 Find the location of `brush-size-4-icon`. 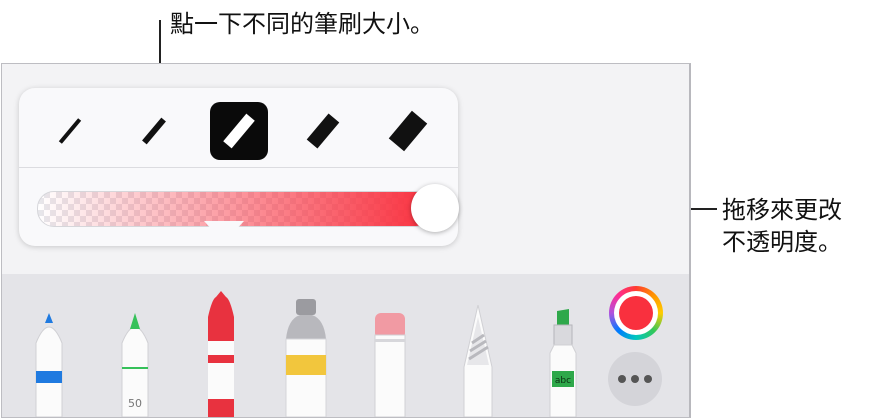

brush-size-4-icon is located at coordinates (323, 131).